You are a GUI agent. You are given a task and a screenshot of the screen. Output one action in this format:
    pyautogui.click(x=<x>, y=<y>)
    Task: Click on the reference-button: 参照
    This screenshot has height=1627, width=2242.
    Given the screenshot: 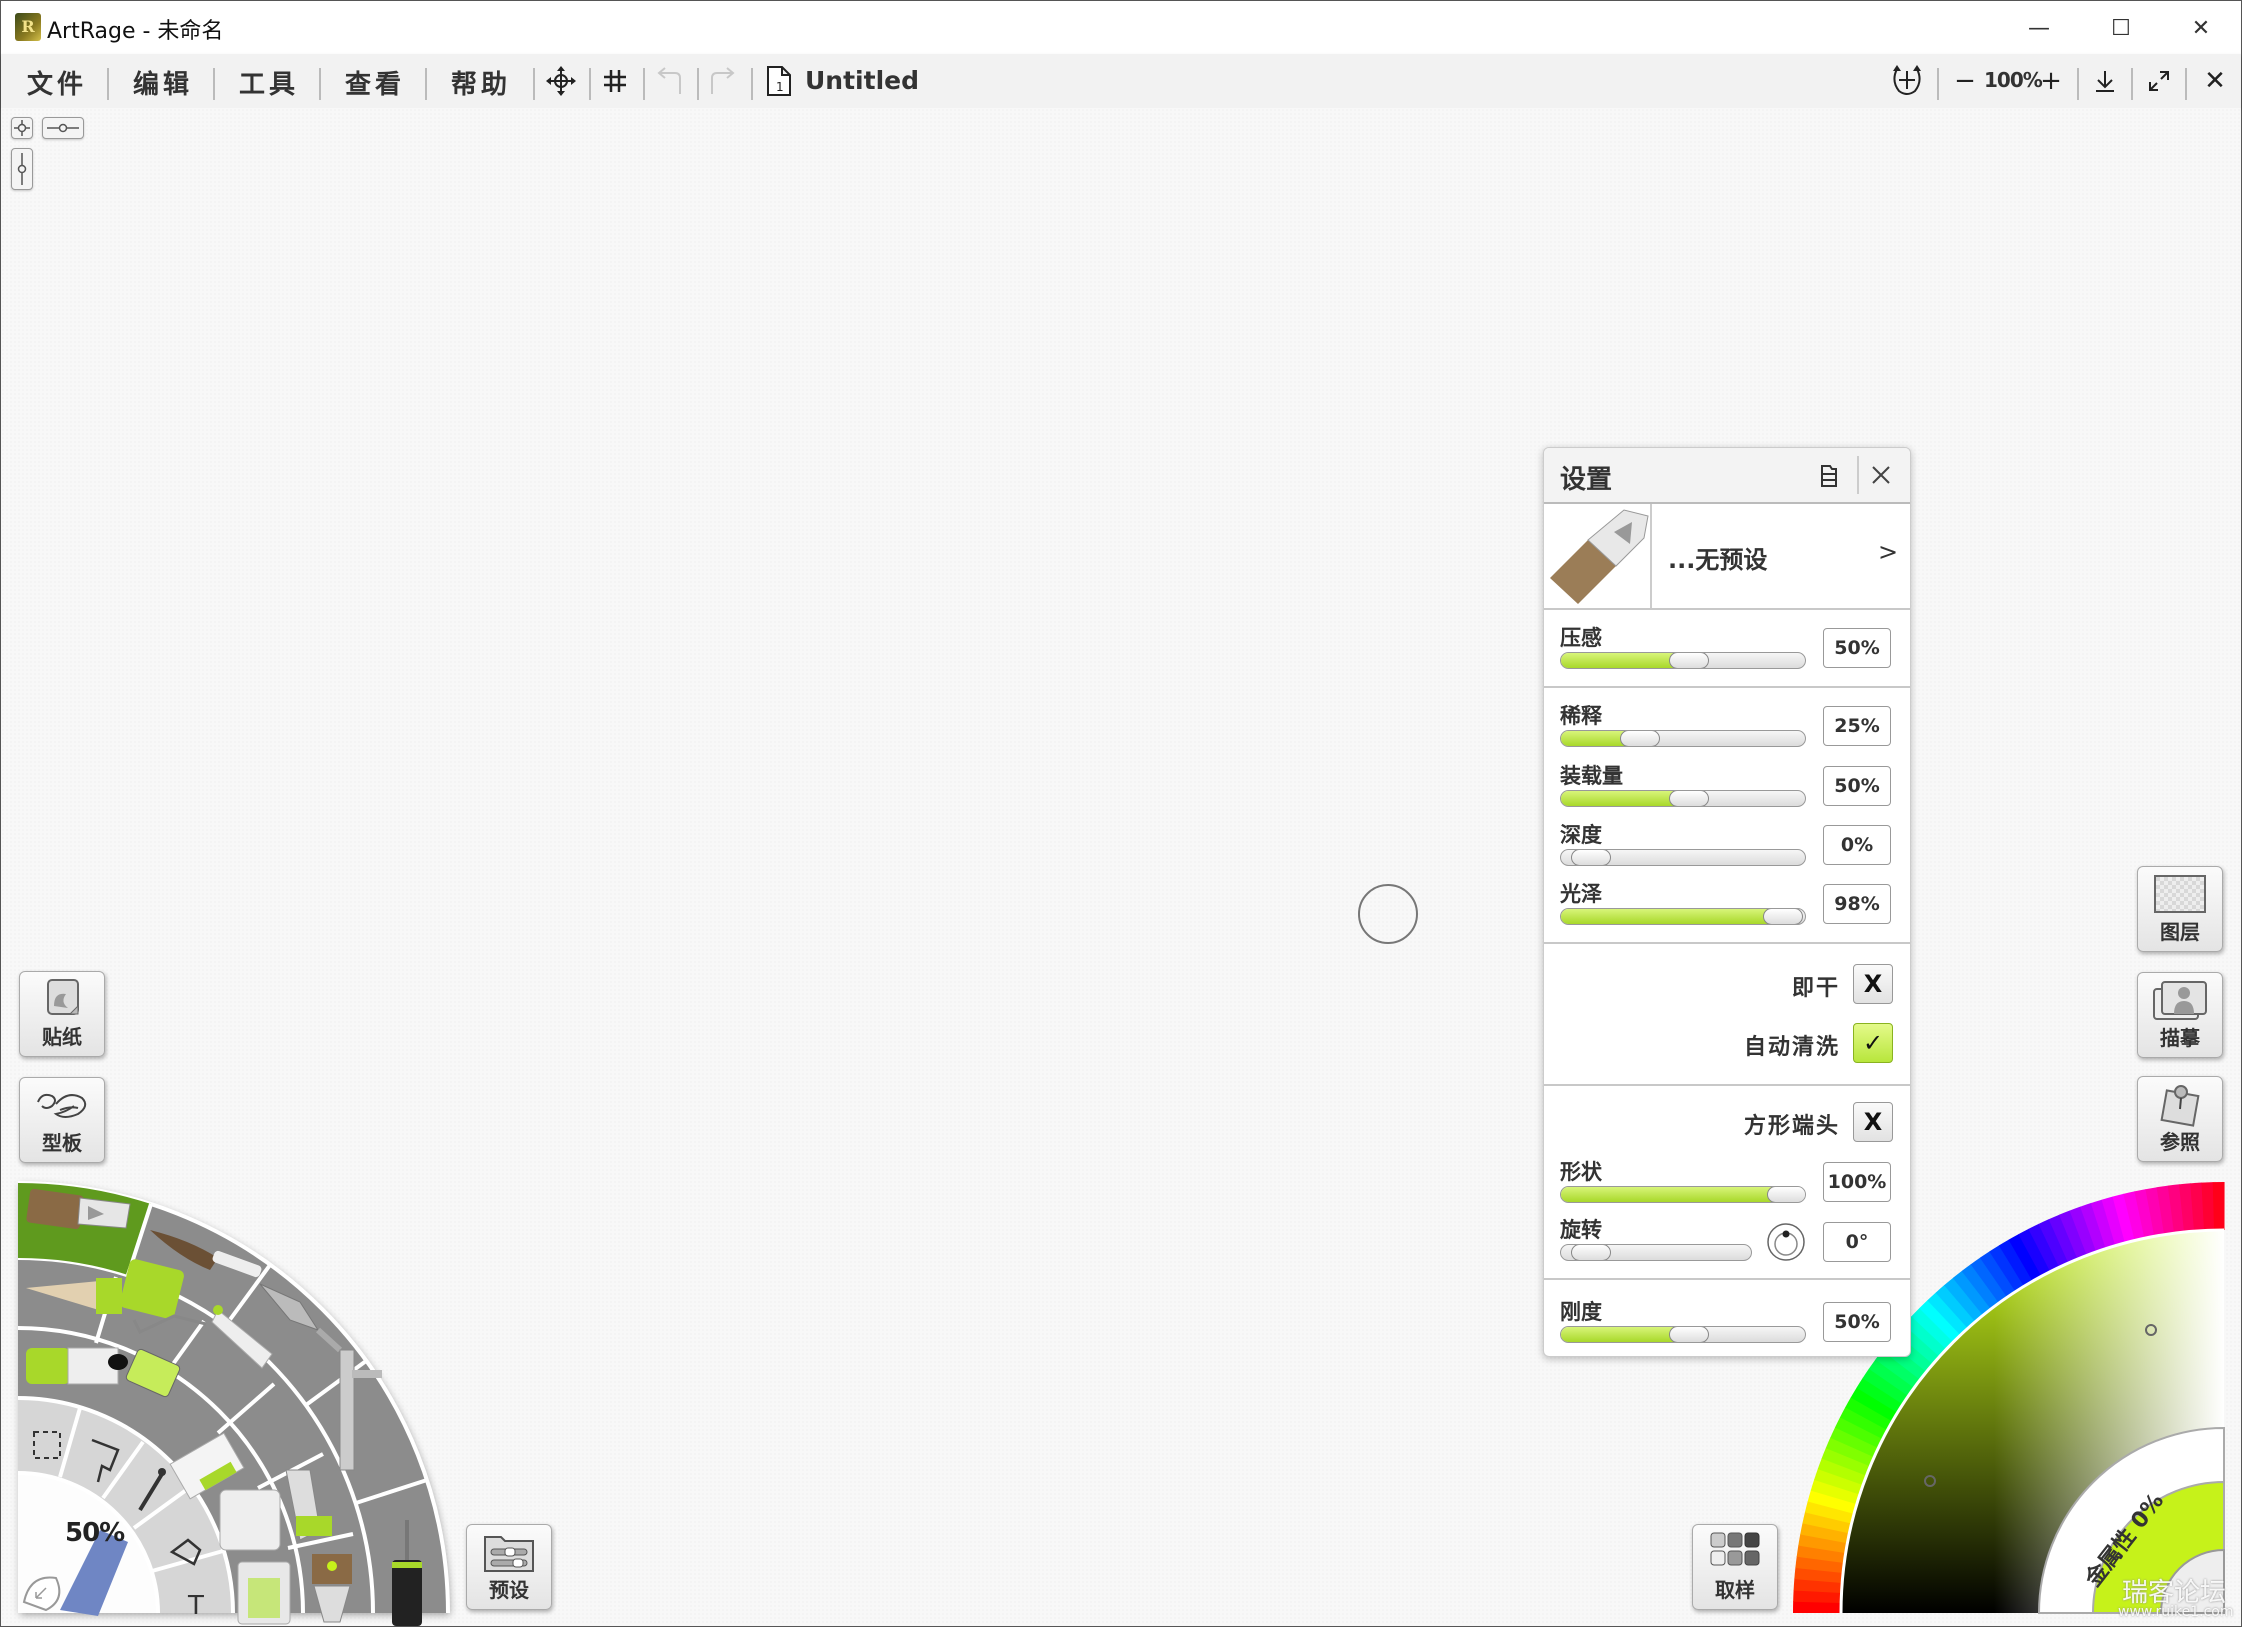 What is the action you would take?
    pyautogui.click(x=2180, y=1119)
    